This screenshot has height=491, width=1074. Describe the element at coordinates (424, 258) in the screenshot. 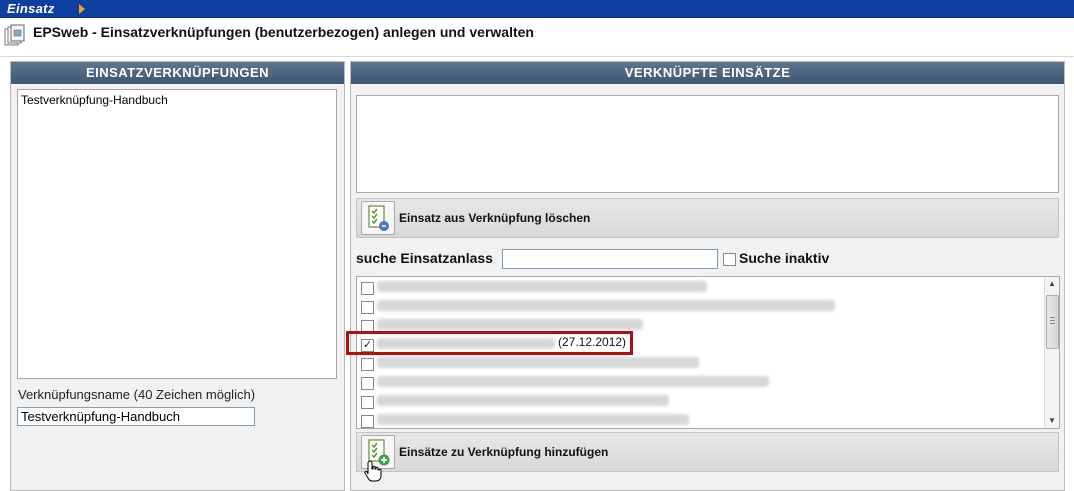

I see `search-label: suche Einsatzanlass` at that location.